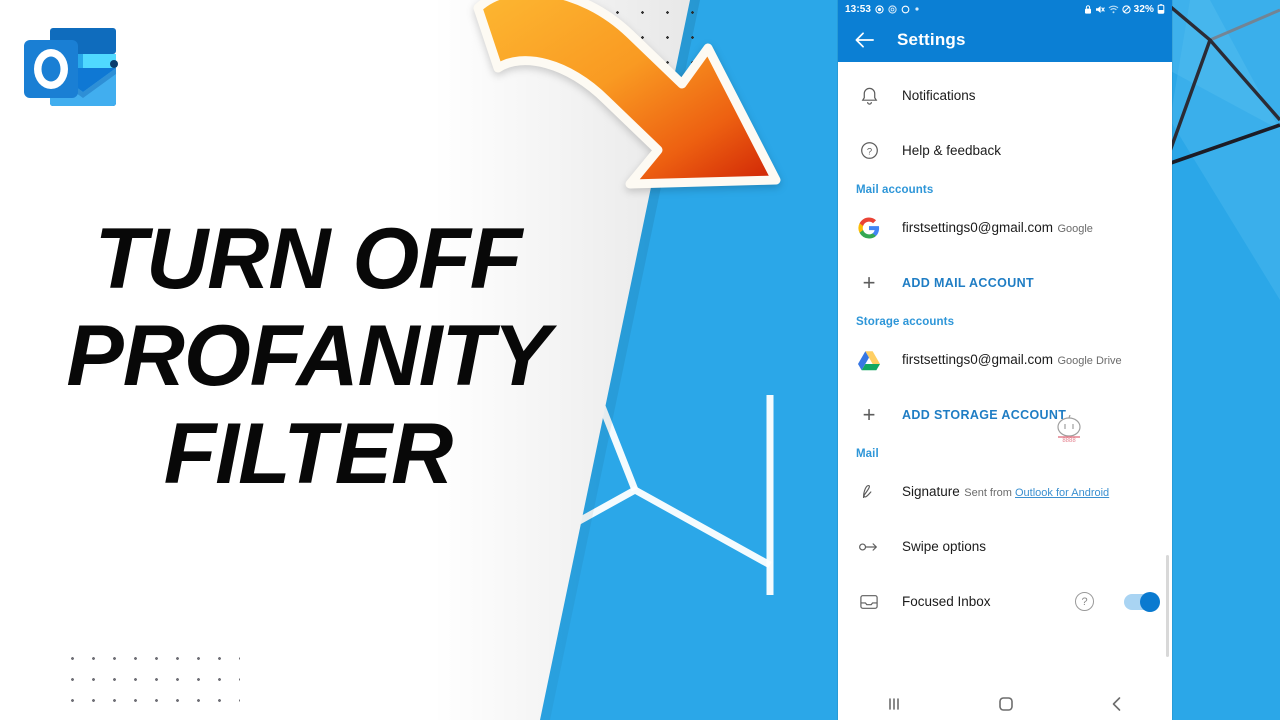  Describe the element at coordinates (952, 150) in the screenshot. I see `settings-row-label: Help & feedback` at that location.